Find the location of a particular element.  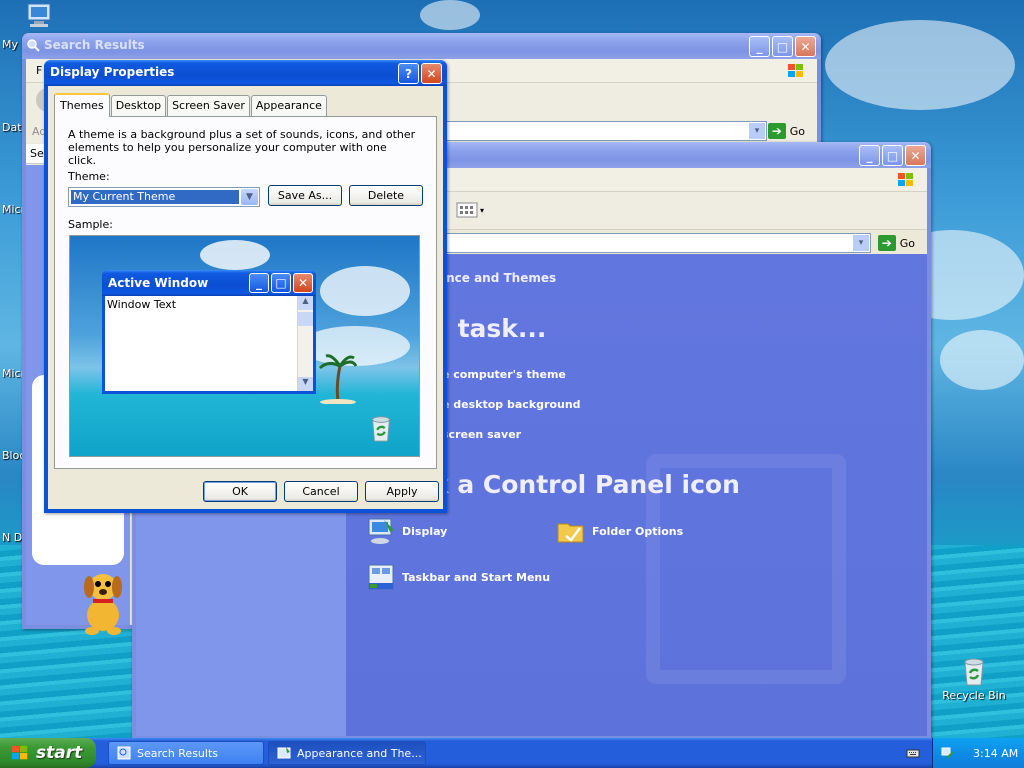

control-panel-icon is located at coordinates (284, 753).